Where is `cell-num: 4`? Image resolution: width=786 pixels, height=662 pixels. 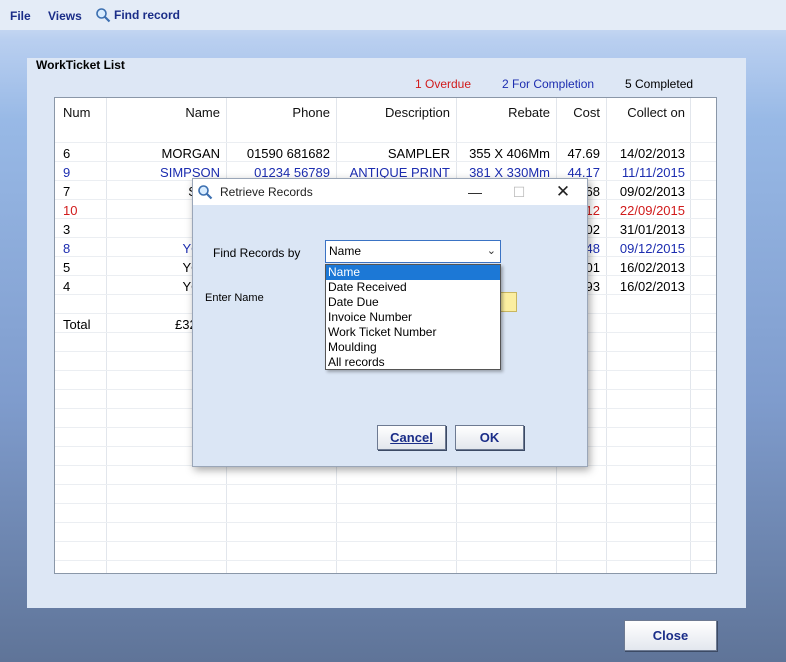
cell-num: 4 is located at coordinates (67, 286).